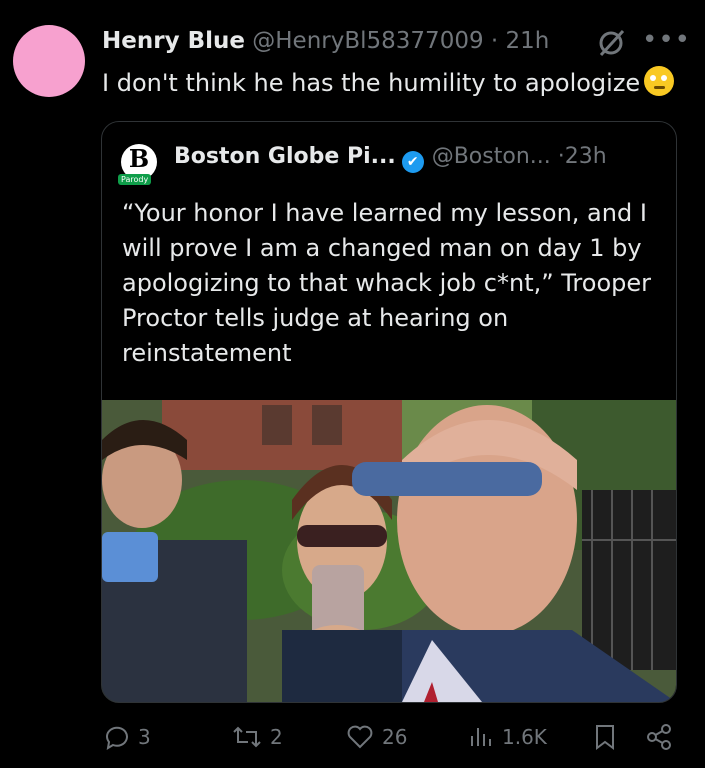 Image resolution: width=705 pixels, height=768 pixels. I want to click on verified-badge-icon: ✔, so click(412, 162).